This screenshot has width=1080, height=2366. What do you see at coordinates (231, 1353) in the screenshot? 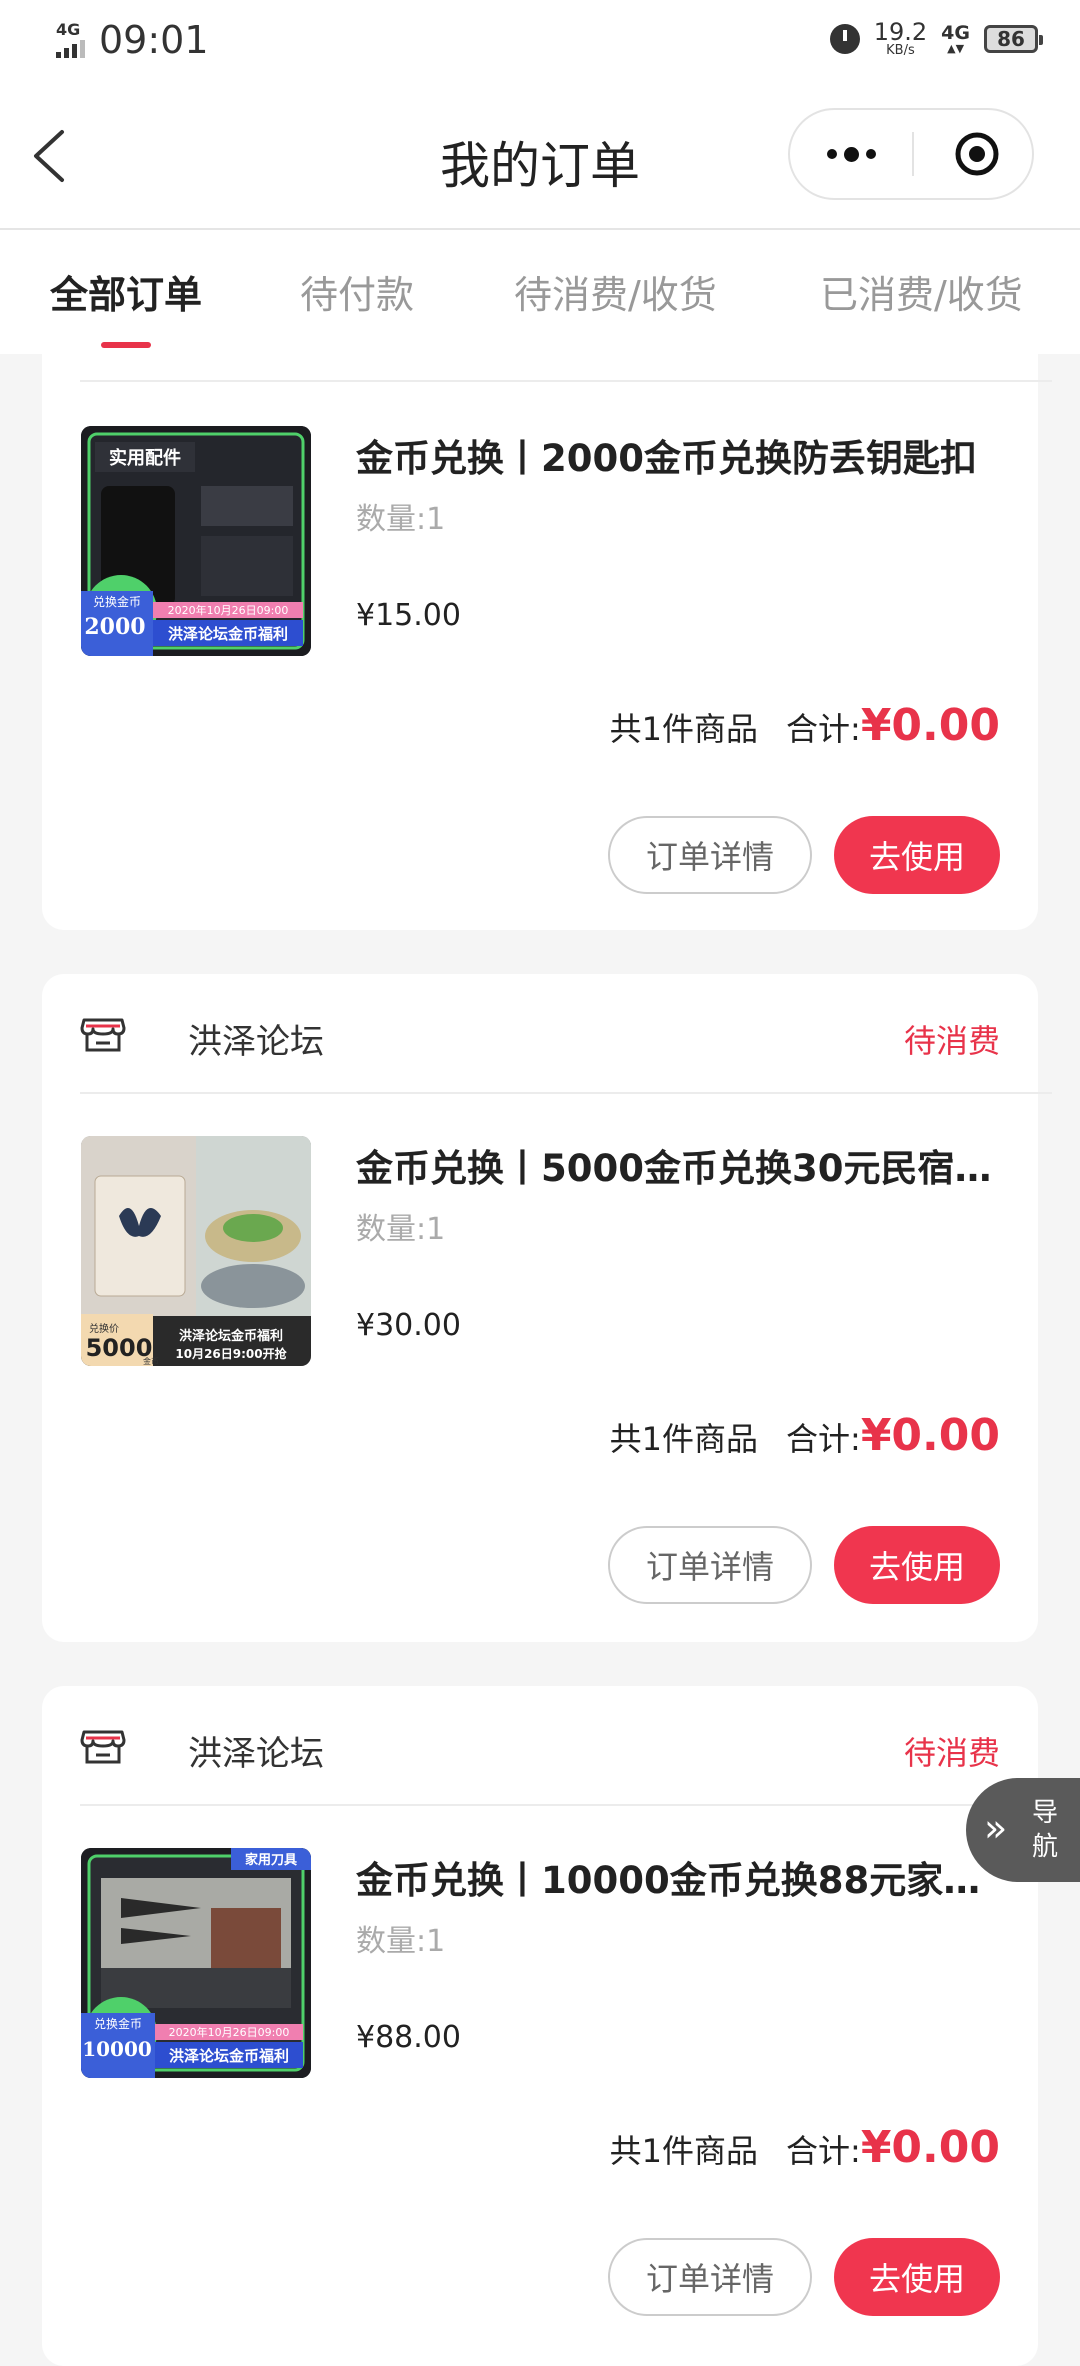
I see `thumb-date: 10月26日9:00开抢` at bounding box center [231, 1353].